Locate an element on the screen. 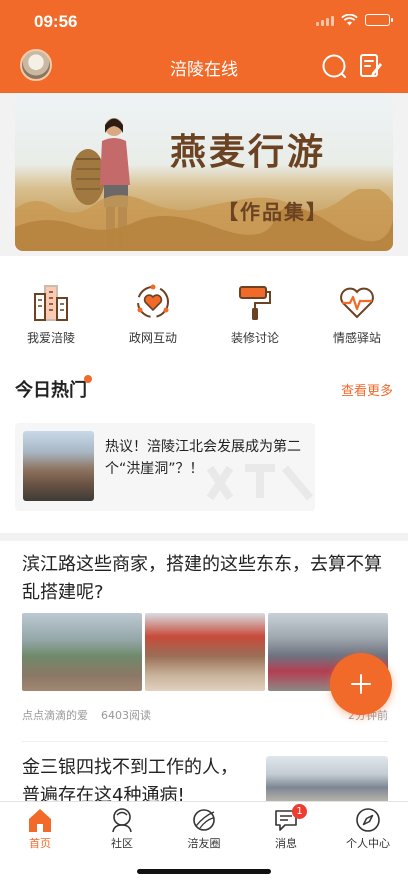 The height and width of the screenshot is (883, 408). quick-link-decoration: 装修讨论 is located at coordinates (255, 314).